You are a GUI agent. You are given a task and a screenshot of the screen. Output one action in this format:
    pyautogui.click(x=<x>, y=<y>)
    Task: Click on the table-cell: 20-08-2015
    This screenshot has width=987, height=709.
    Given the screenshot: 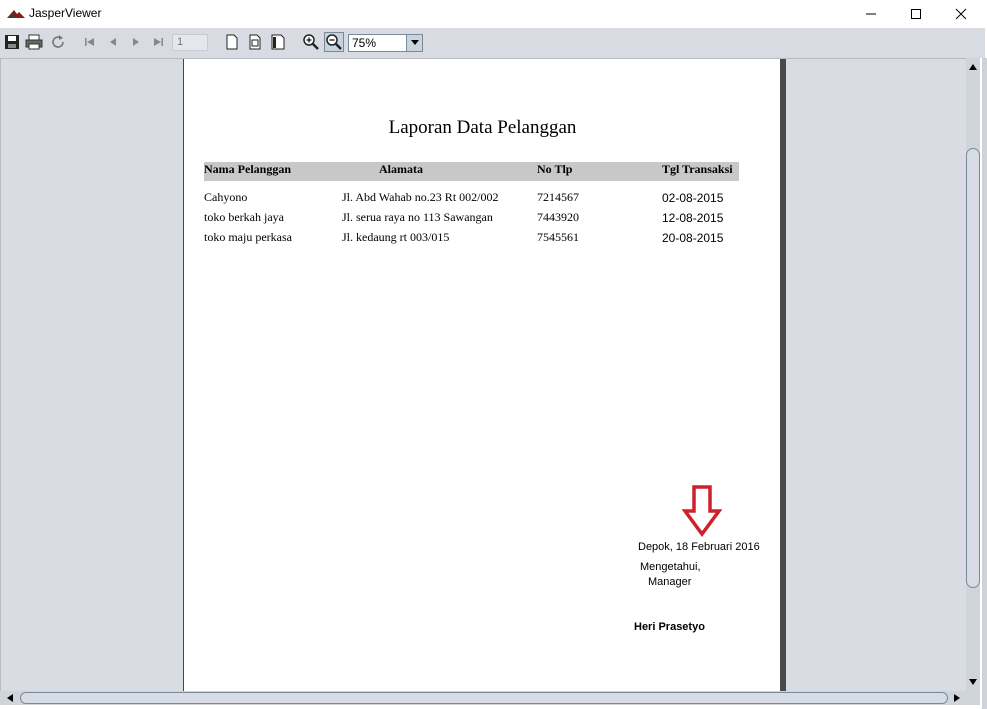 What is the action you would take?
    pyautogui.click(x=693, y=238)
    